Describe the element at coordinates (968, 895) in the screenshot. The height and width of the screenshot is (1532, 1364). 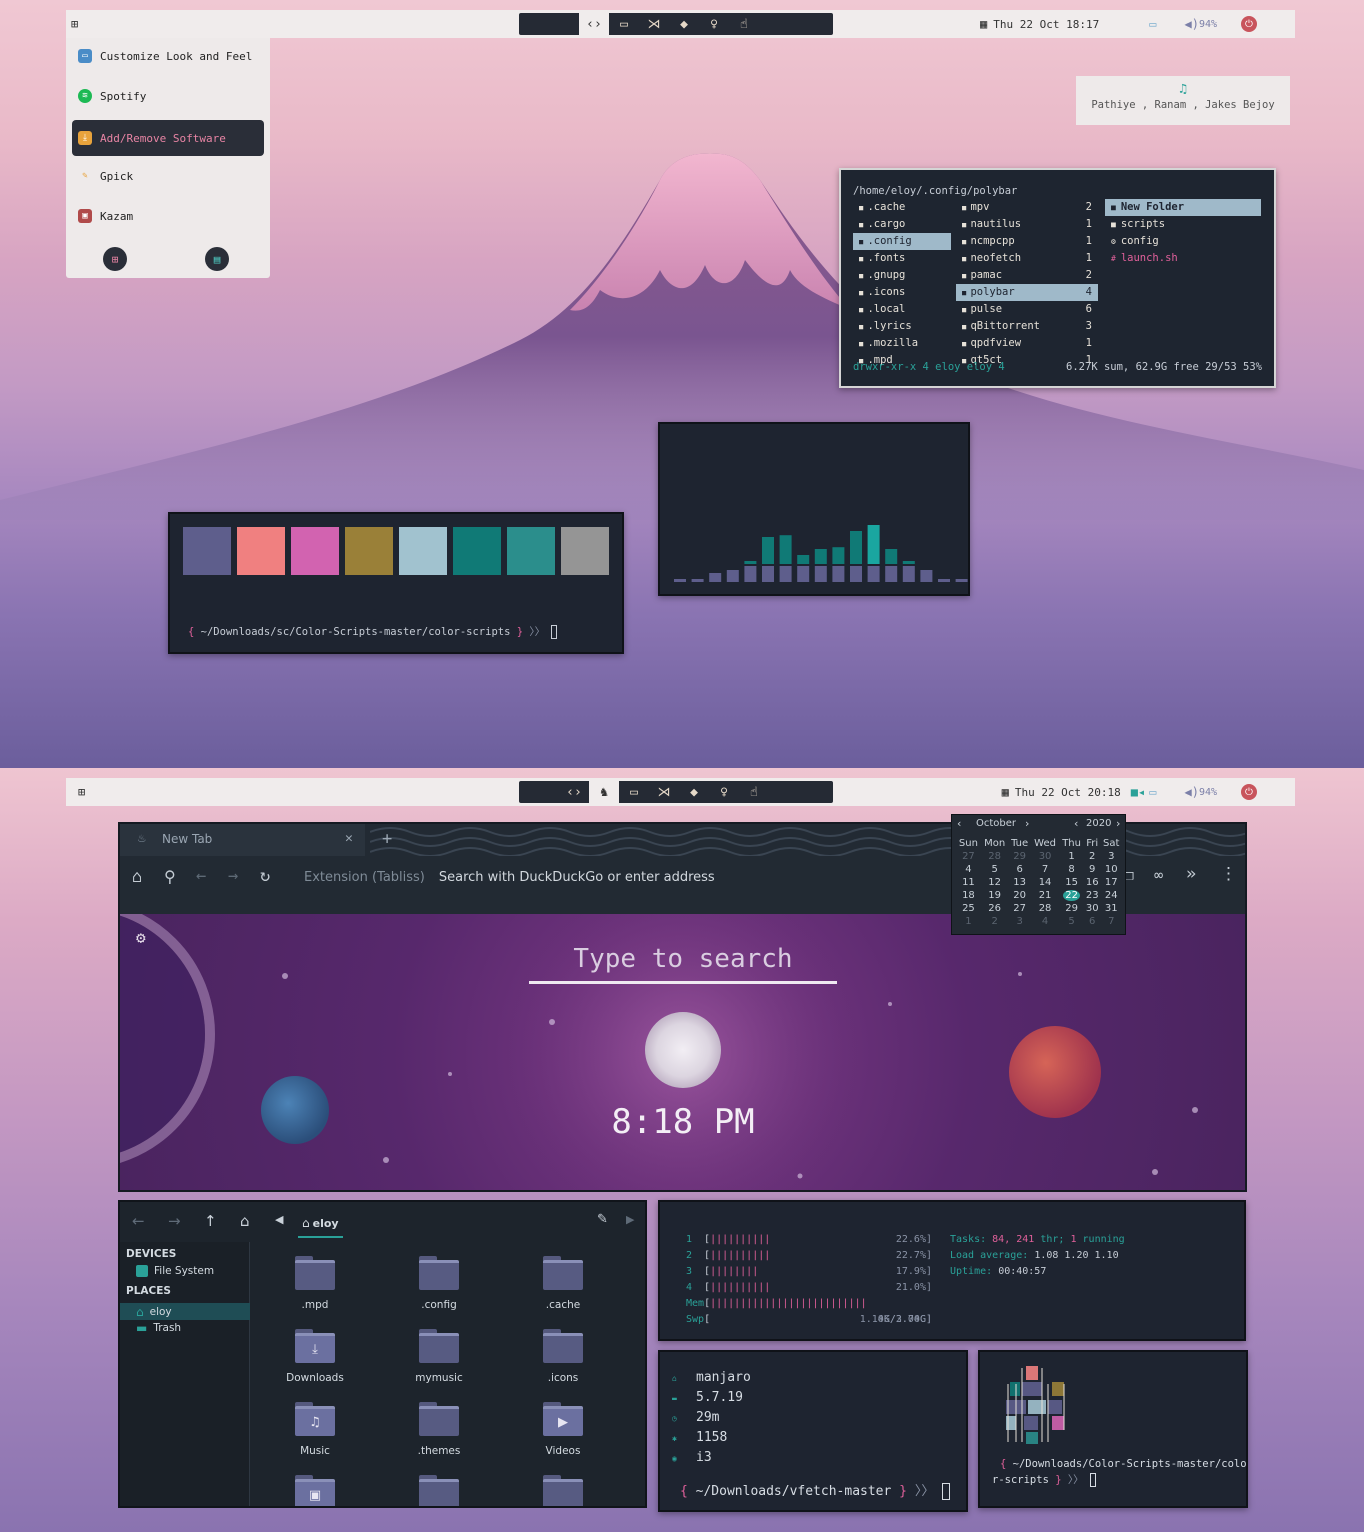
I see `calendar-day: 18` at that location.